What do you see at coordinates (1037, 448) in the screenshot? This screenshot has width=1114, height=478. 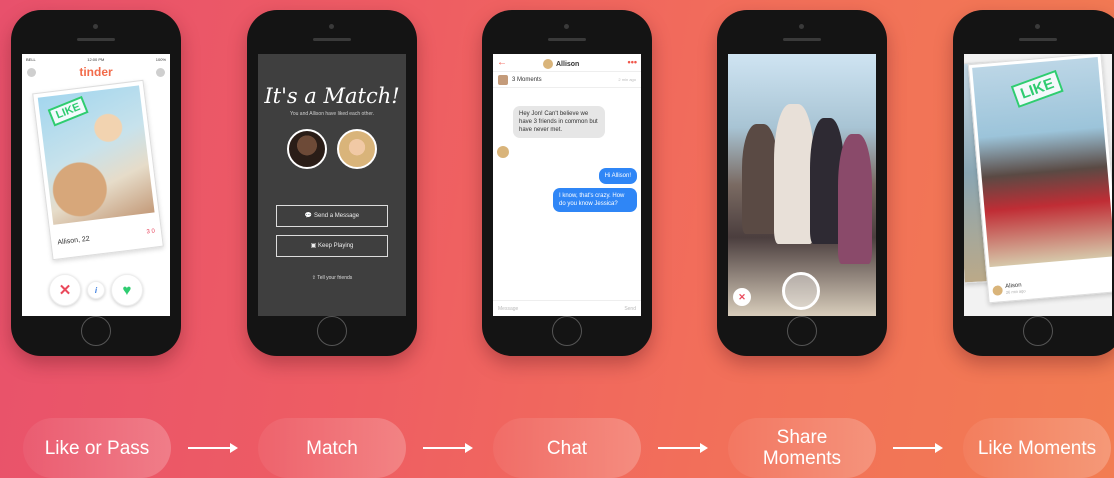 I see `step-like-moments: Like Moments` at bounding box center [1037, 448].